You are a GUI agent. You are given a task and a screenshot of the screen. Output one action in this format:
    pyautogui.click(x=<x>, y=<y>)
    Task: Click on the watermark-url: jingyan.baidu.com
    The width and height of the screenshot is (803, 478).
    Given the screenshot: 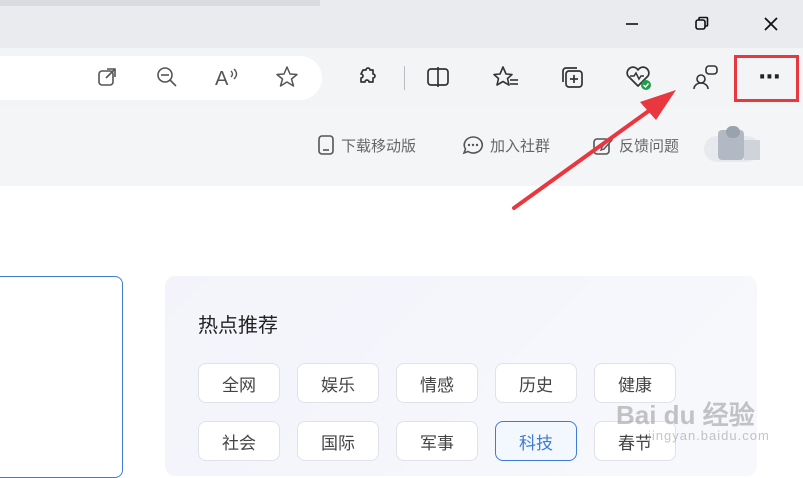 What is the action you would take?
    pyautogui.click(x=709, y=435)
    